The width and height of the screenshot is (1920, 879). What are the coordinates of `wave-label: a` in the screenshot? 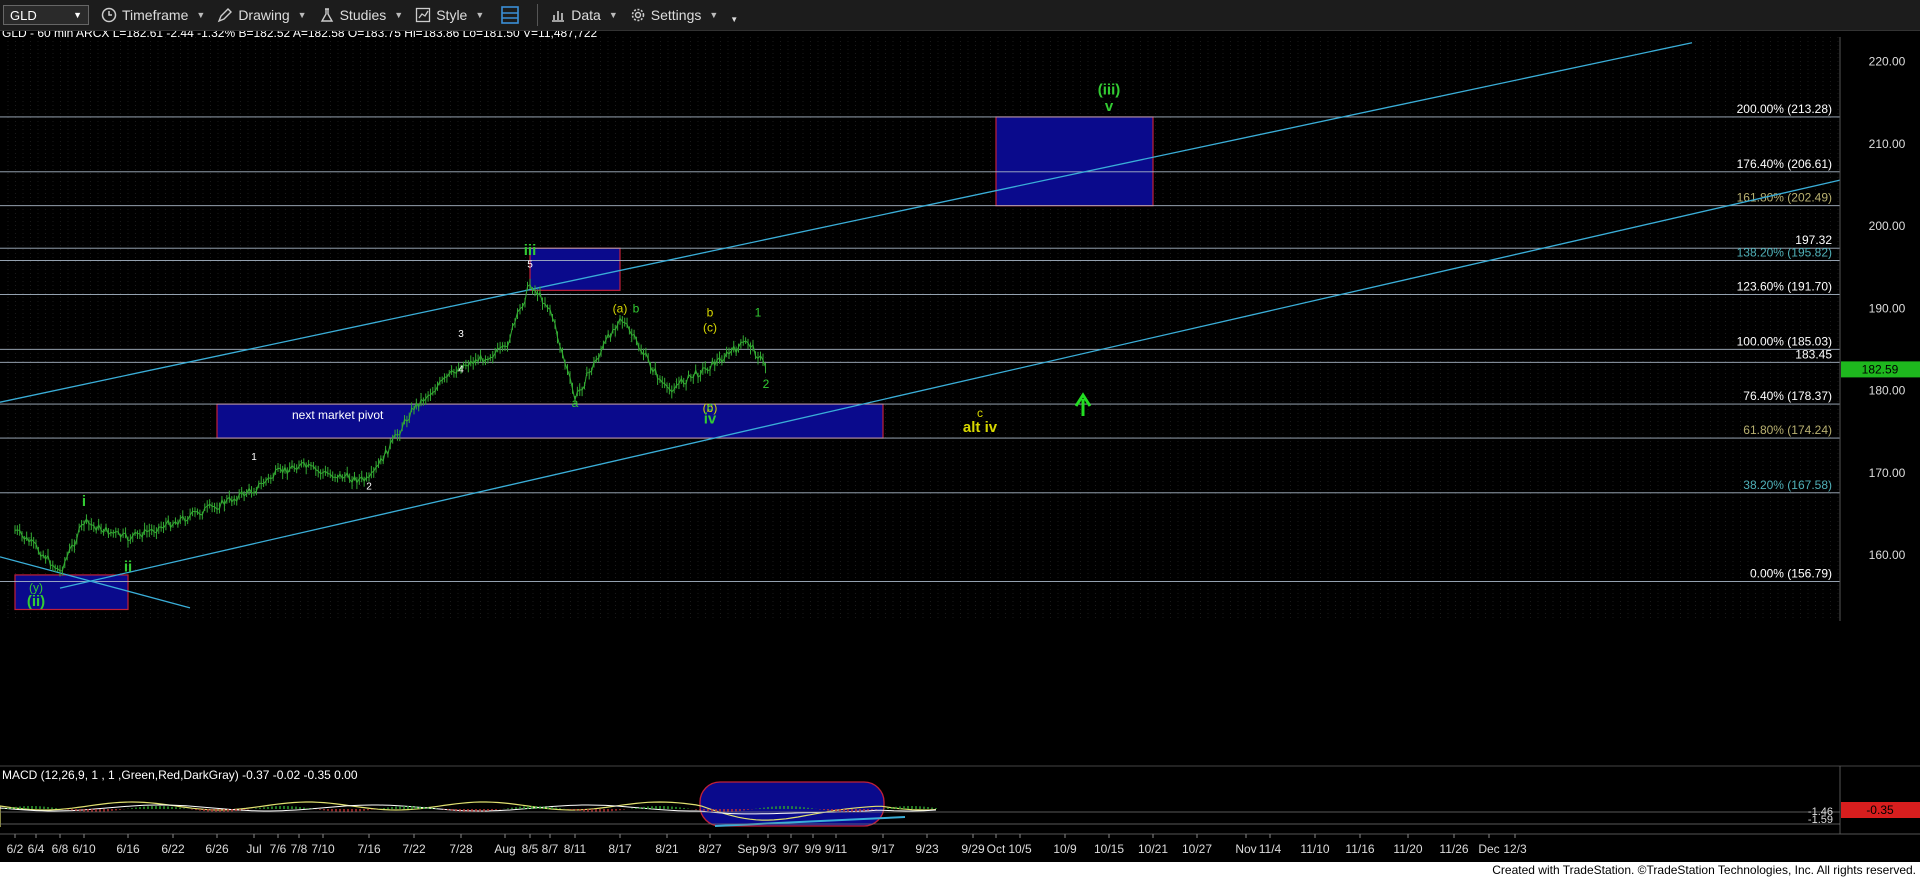 It's located at (575, 403).